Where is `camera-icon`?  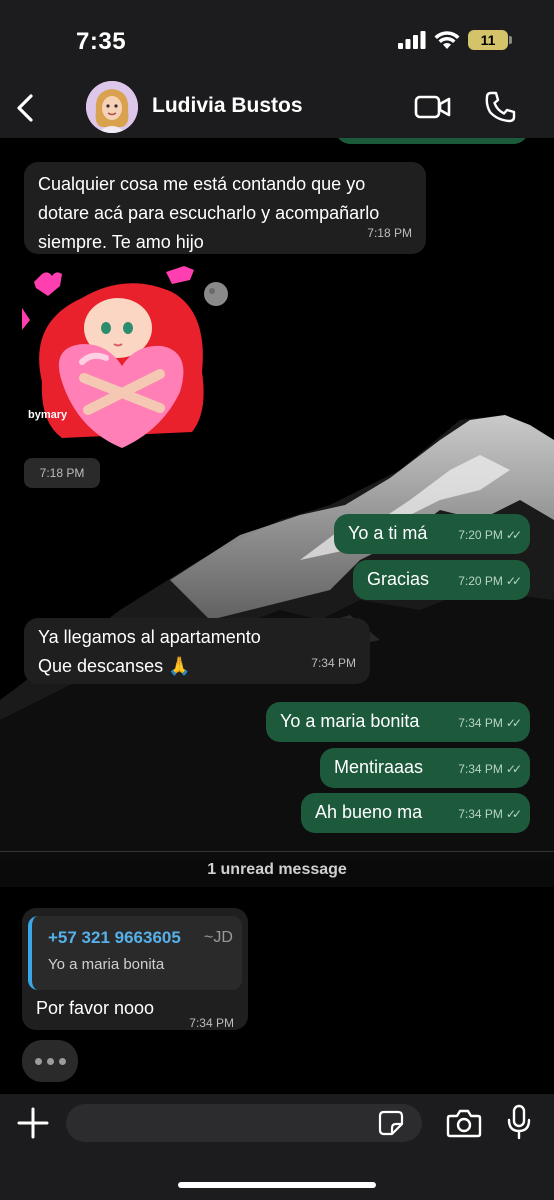 camera-icon is located at coordinates (464, 1123).